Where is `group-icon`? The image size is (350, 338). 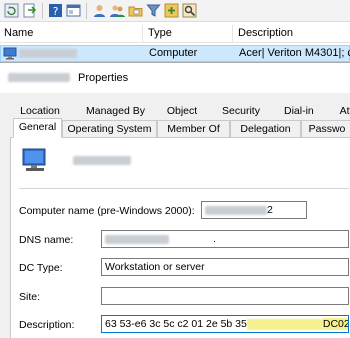
group-icon is located at coordinates (117, 10).